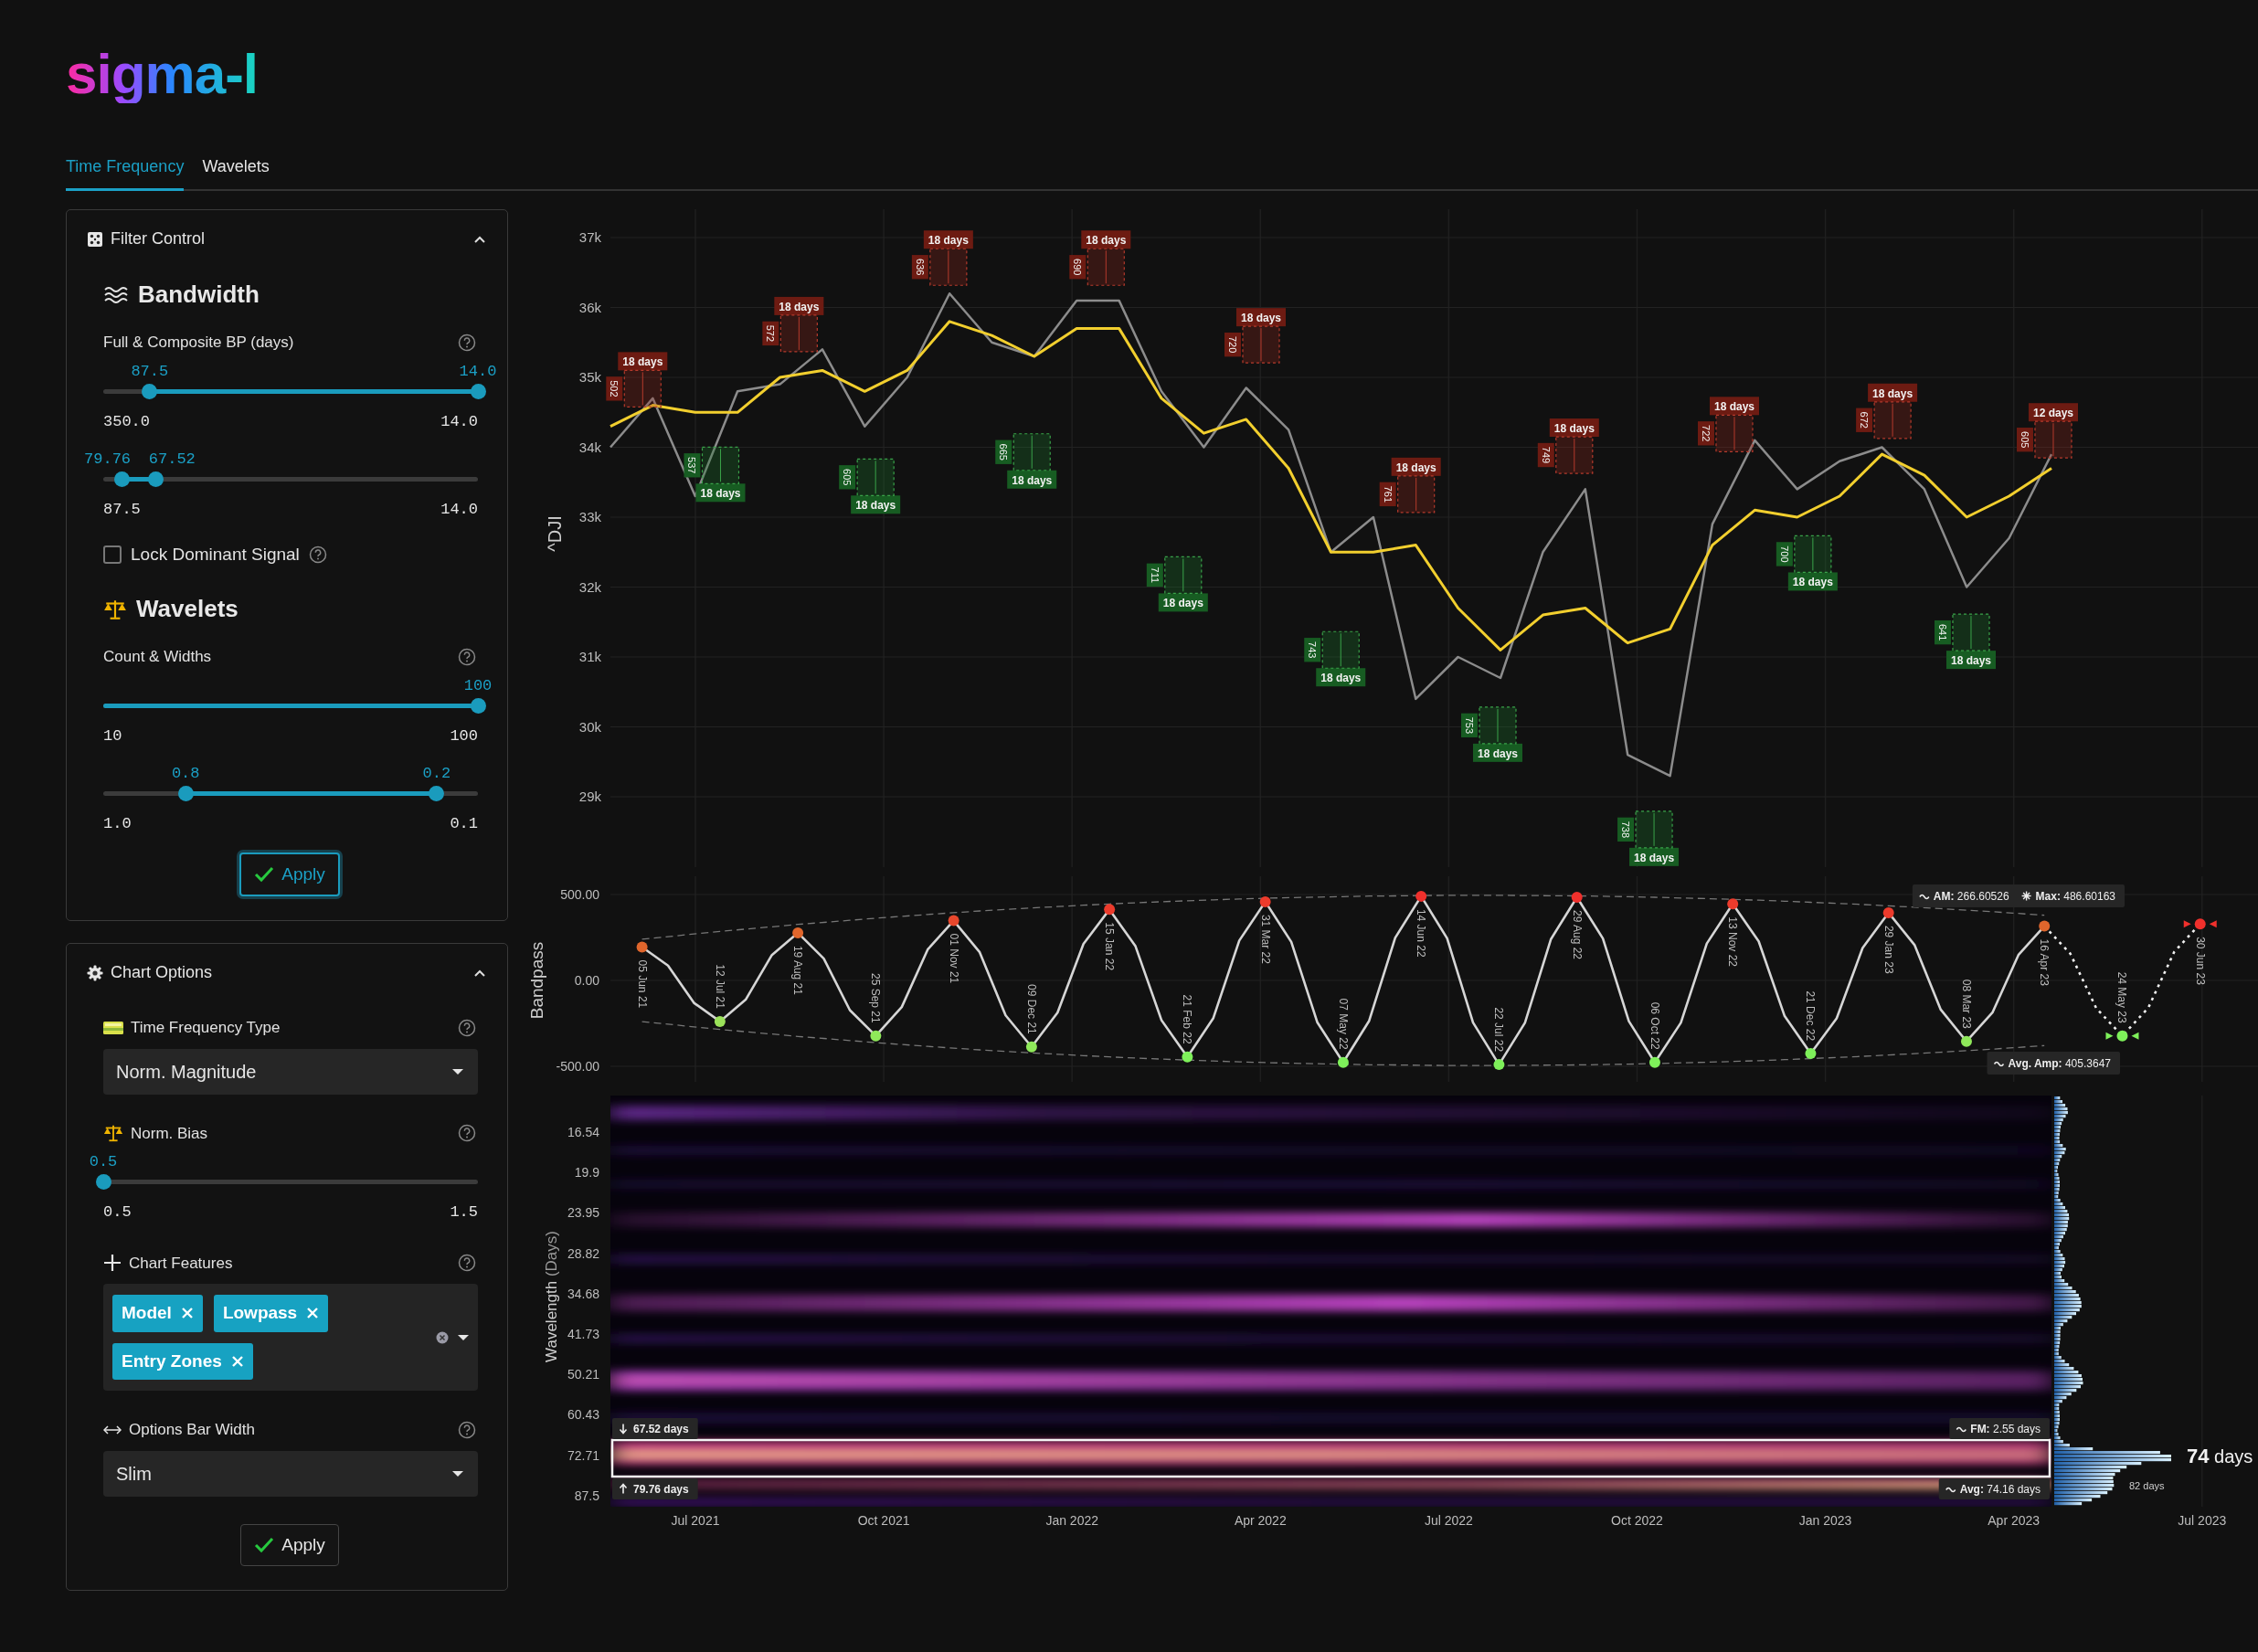 The image size is (2258, 1652). Describe the element at coordinates (953, 959) in the screenshot. I see `date-label: 01 Nov 21` at that location.